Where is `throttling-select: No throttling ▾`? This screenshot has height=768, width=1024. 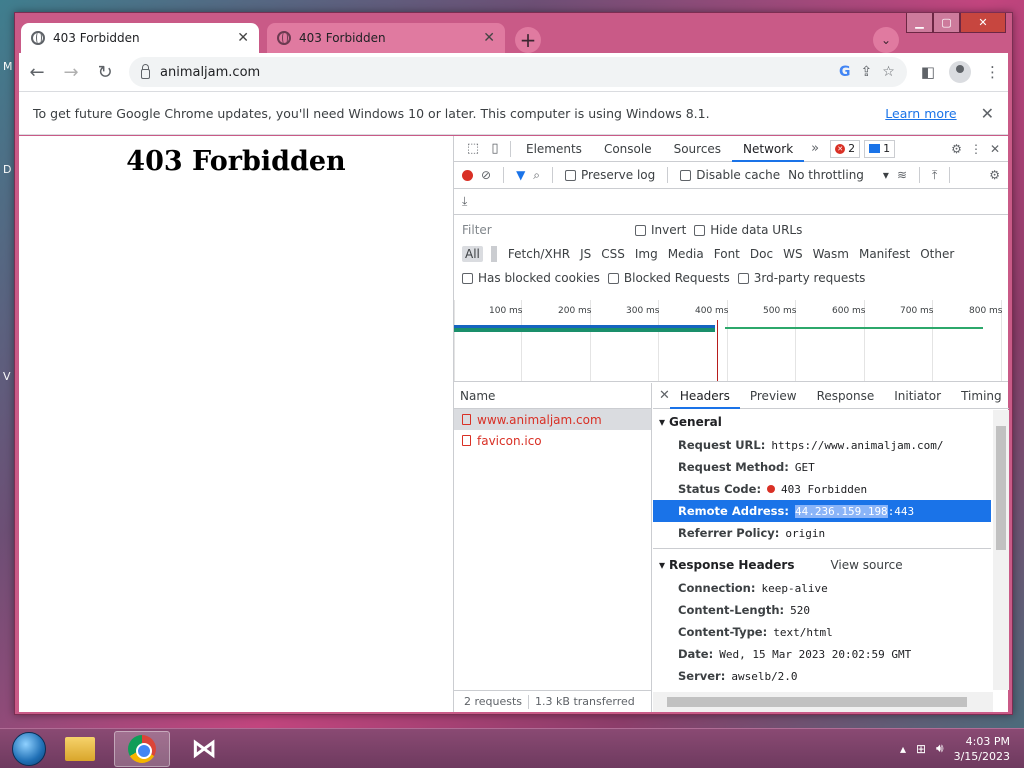 throttling-select: No throttling ▾ is located at coordinates (838, 175).